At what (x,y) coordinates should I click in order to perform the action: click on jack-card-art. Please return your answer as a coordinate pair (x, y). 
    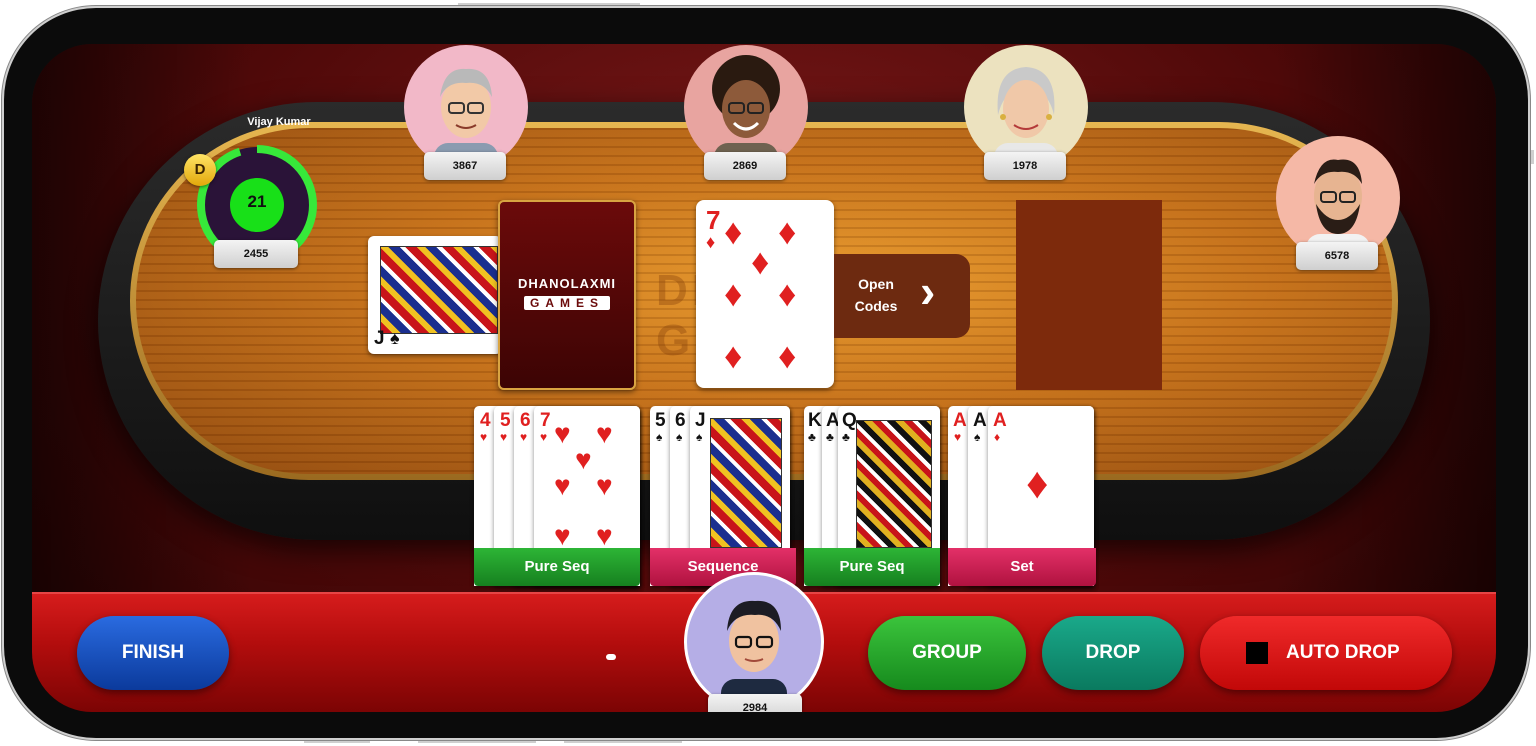
    Looking at the image, I should click on (746, 483).